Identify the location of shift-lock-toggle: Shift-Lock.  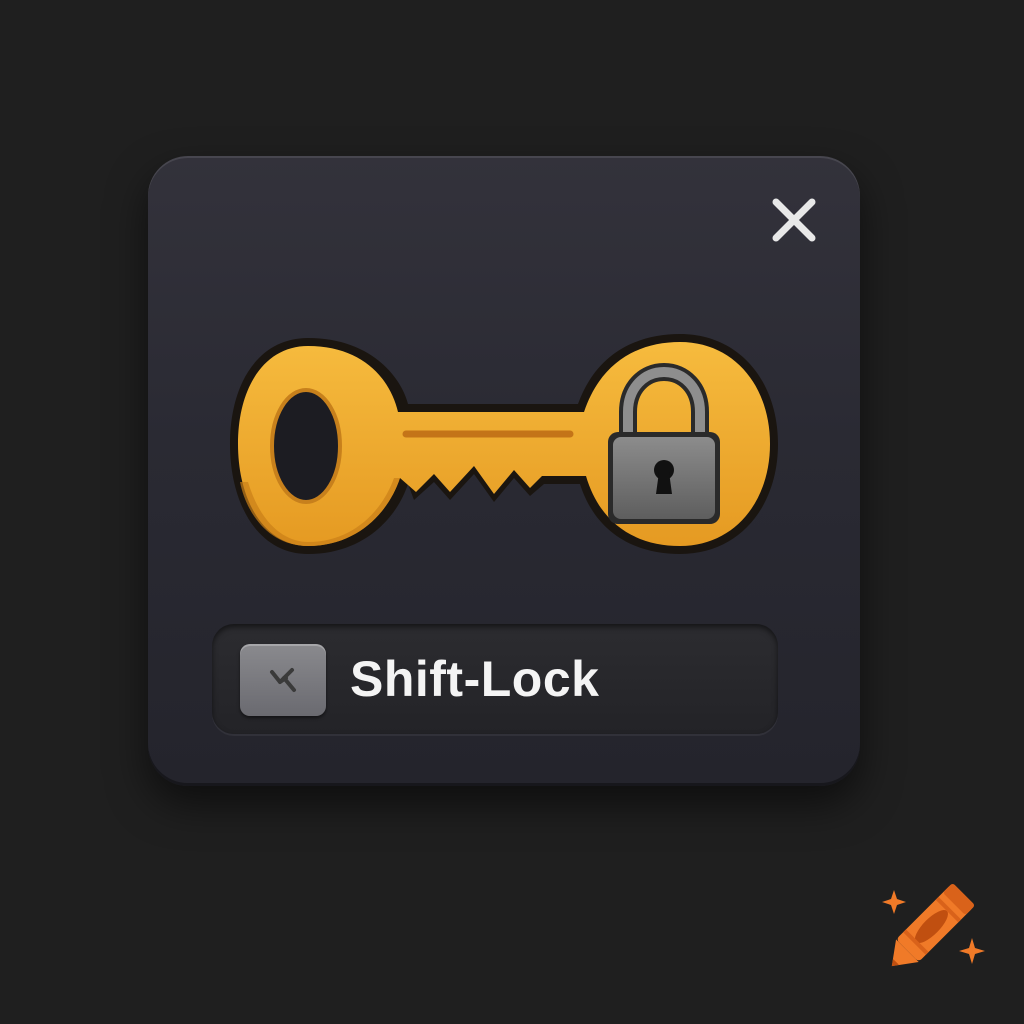
(495, 679).